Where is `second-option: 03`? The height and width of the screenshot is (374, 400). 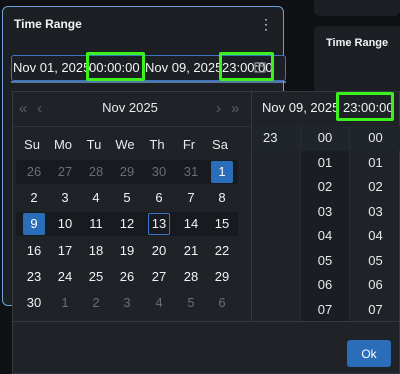
second-option: 03 is located at coordinates (375, 212).